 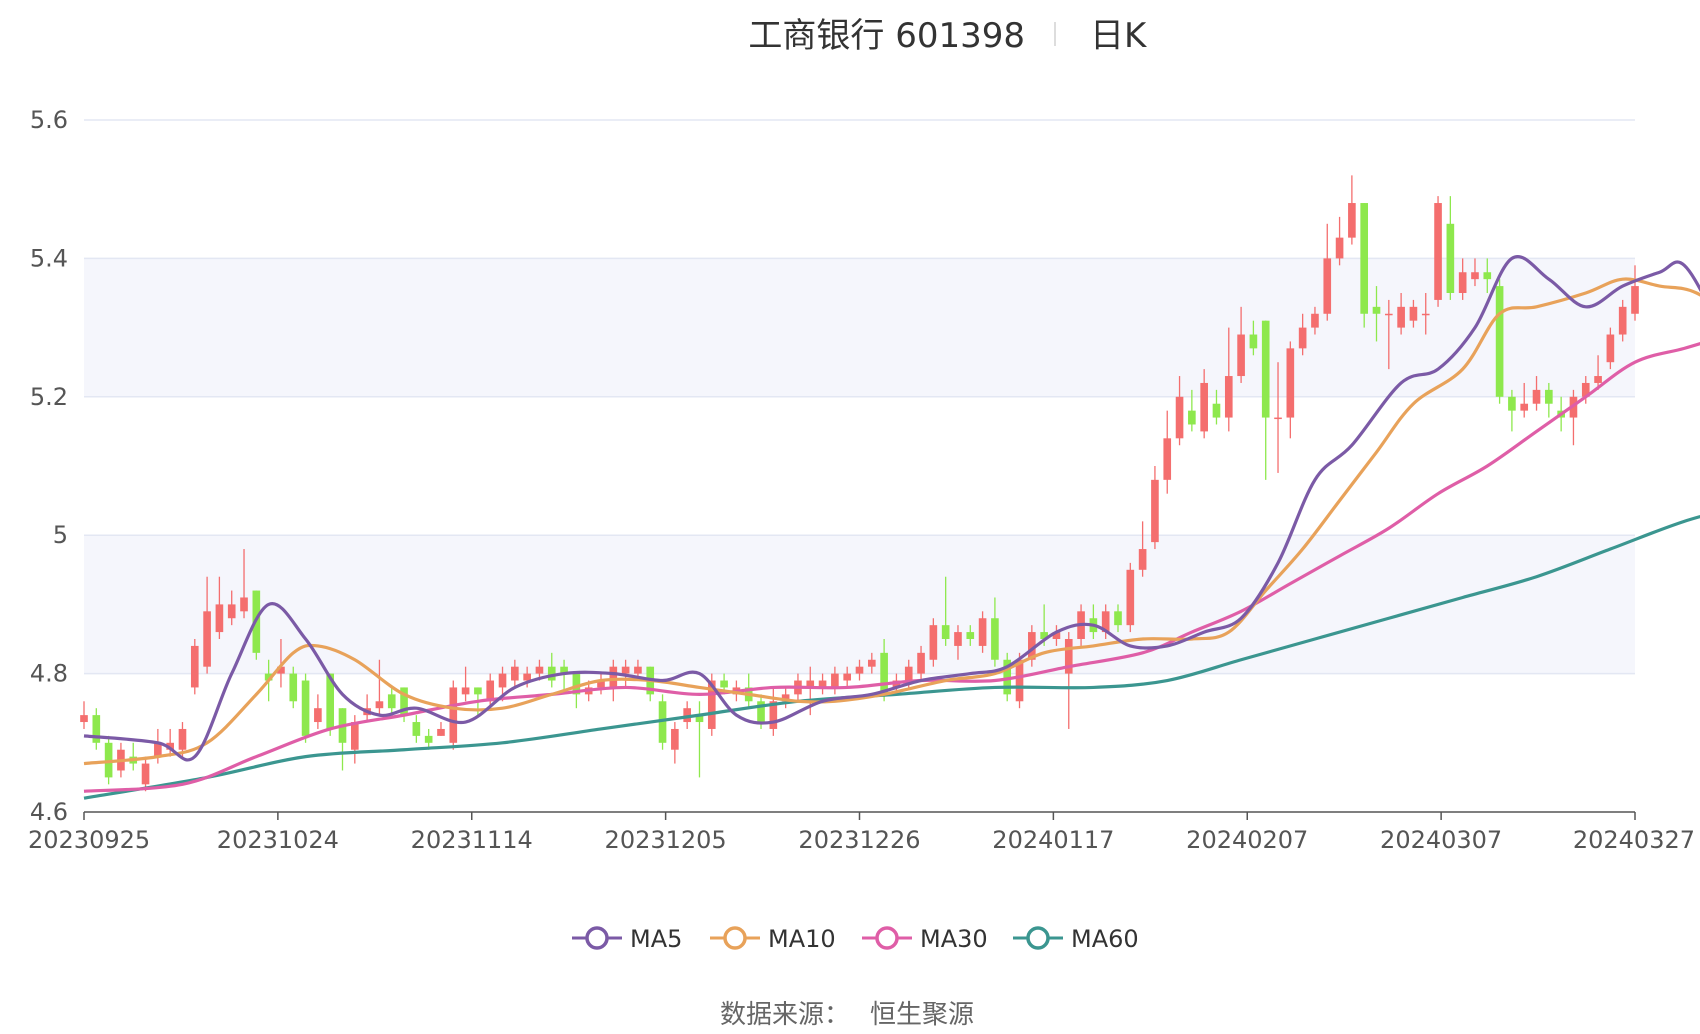 What do you see at coordinates (855, 939) in the screenshot?
I see `legend: MA5 MA10 MA30 MA60` at bounding box center [855, 939].